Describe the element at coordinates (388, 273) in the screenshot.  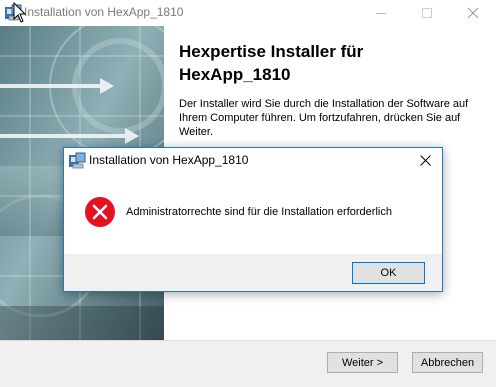
I see `ok-button: OK` at that location.